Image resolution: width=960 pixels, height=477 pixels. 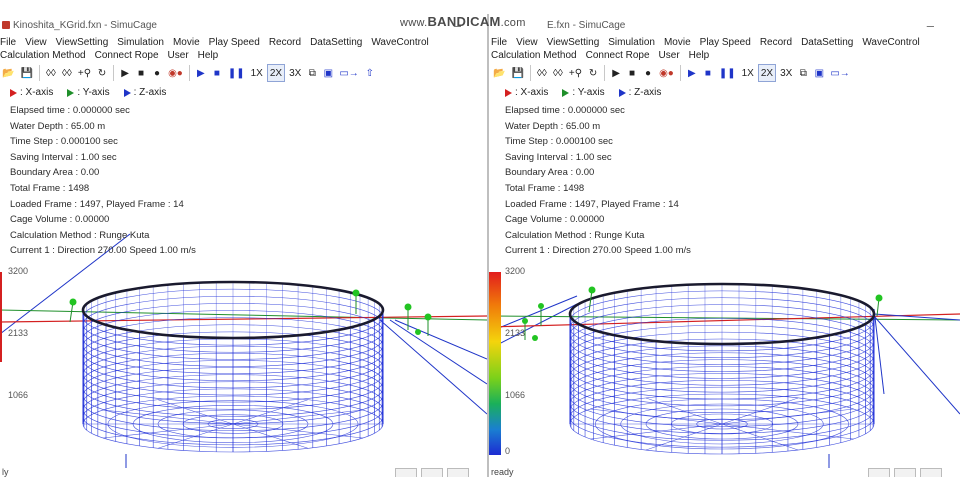 I want to click on minimize-button: –, so click(x=930, y=25).